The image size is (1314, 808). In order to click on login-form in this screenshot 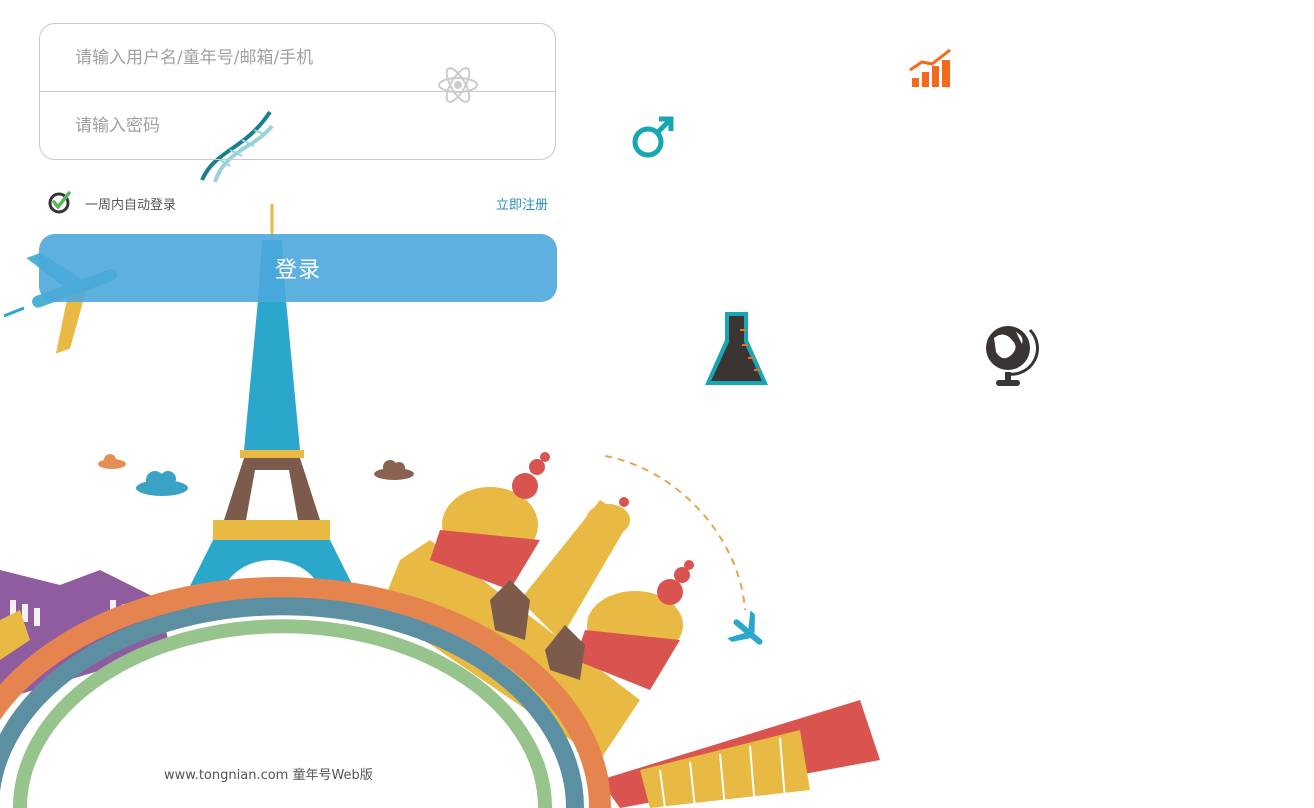, I will do `click(297, 91)`.